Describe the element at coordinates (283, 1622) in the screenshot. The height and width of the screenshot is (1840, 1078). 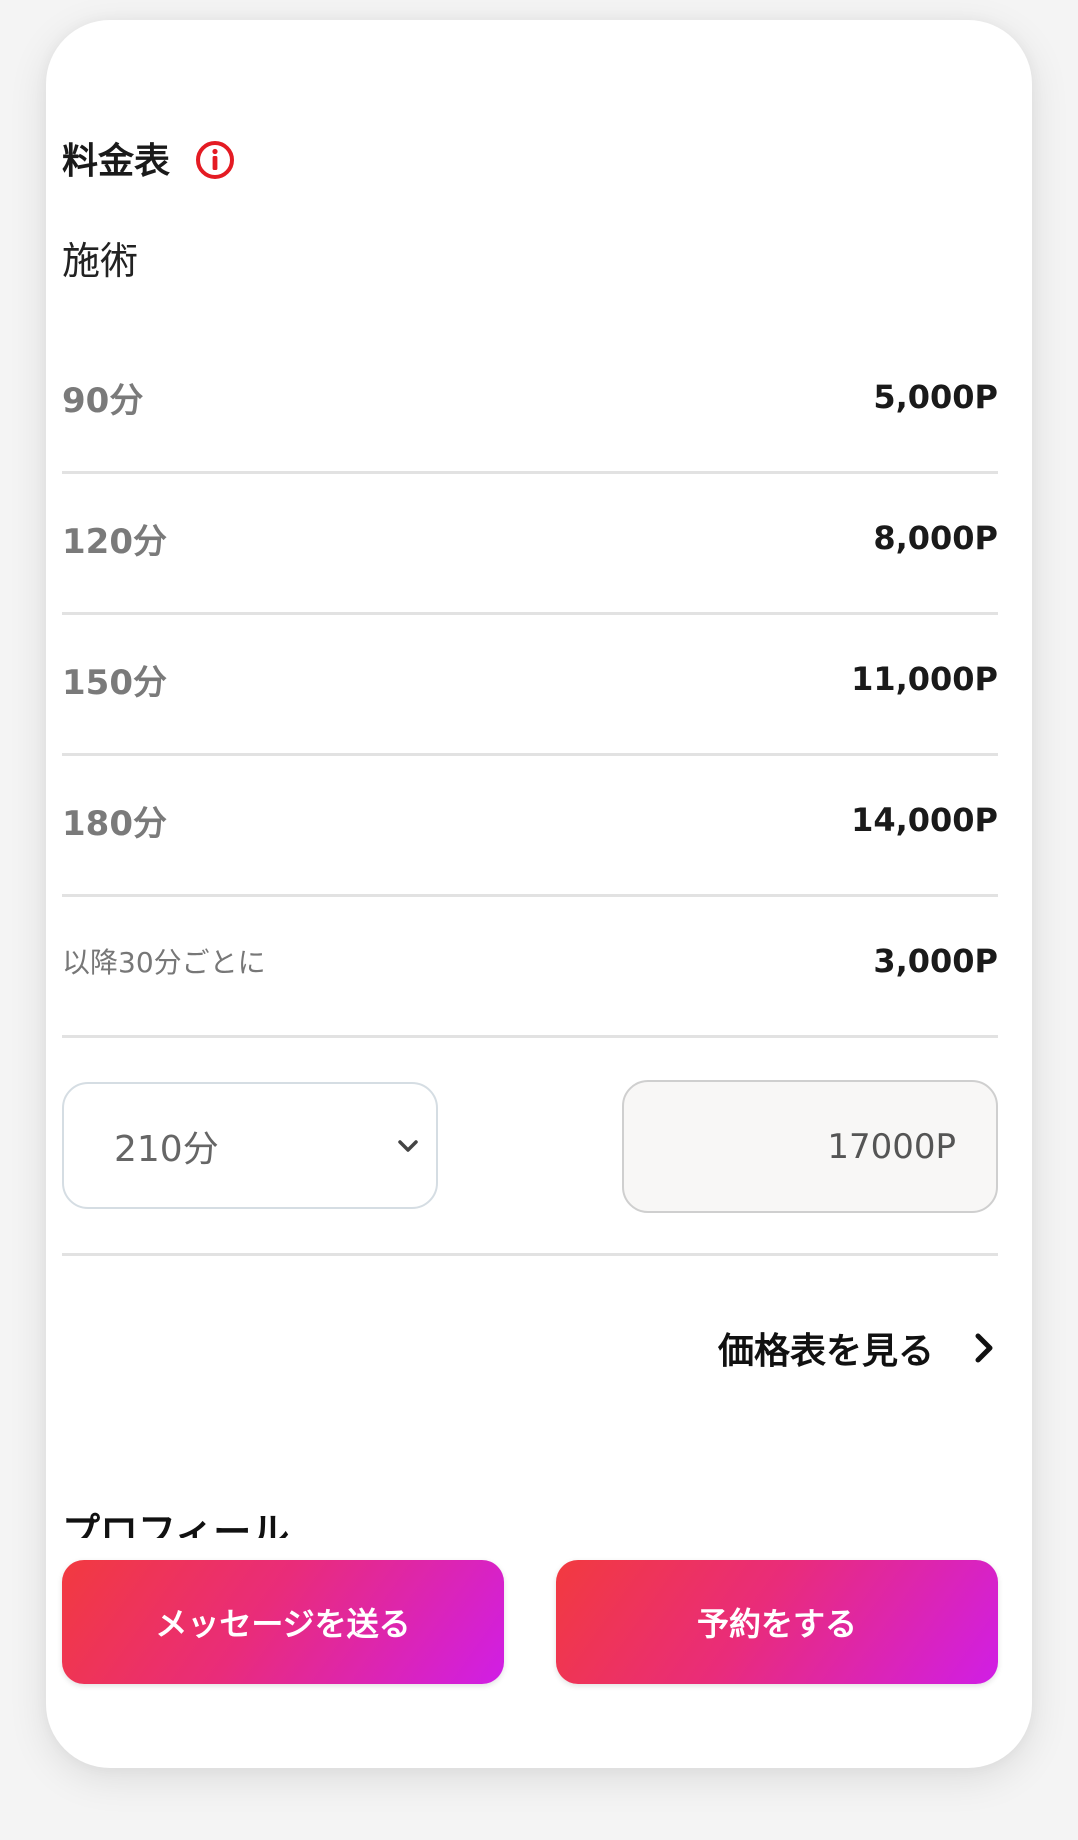
I see `send-message-button: メッセージを送る` at that location.